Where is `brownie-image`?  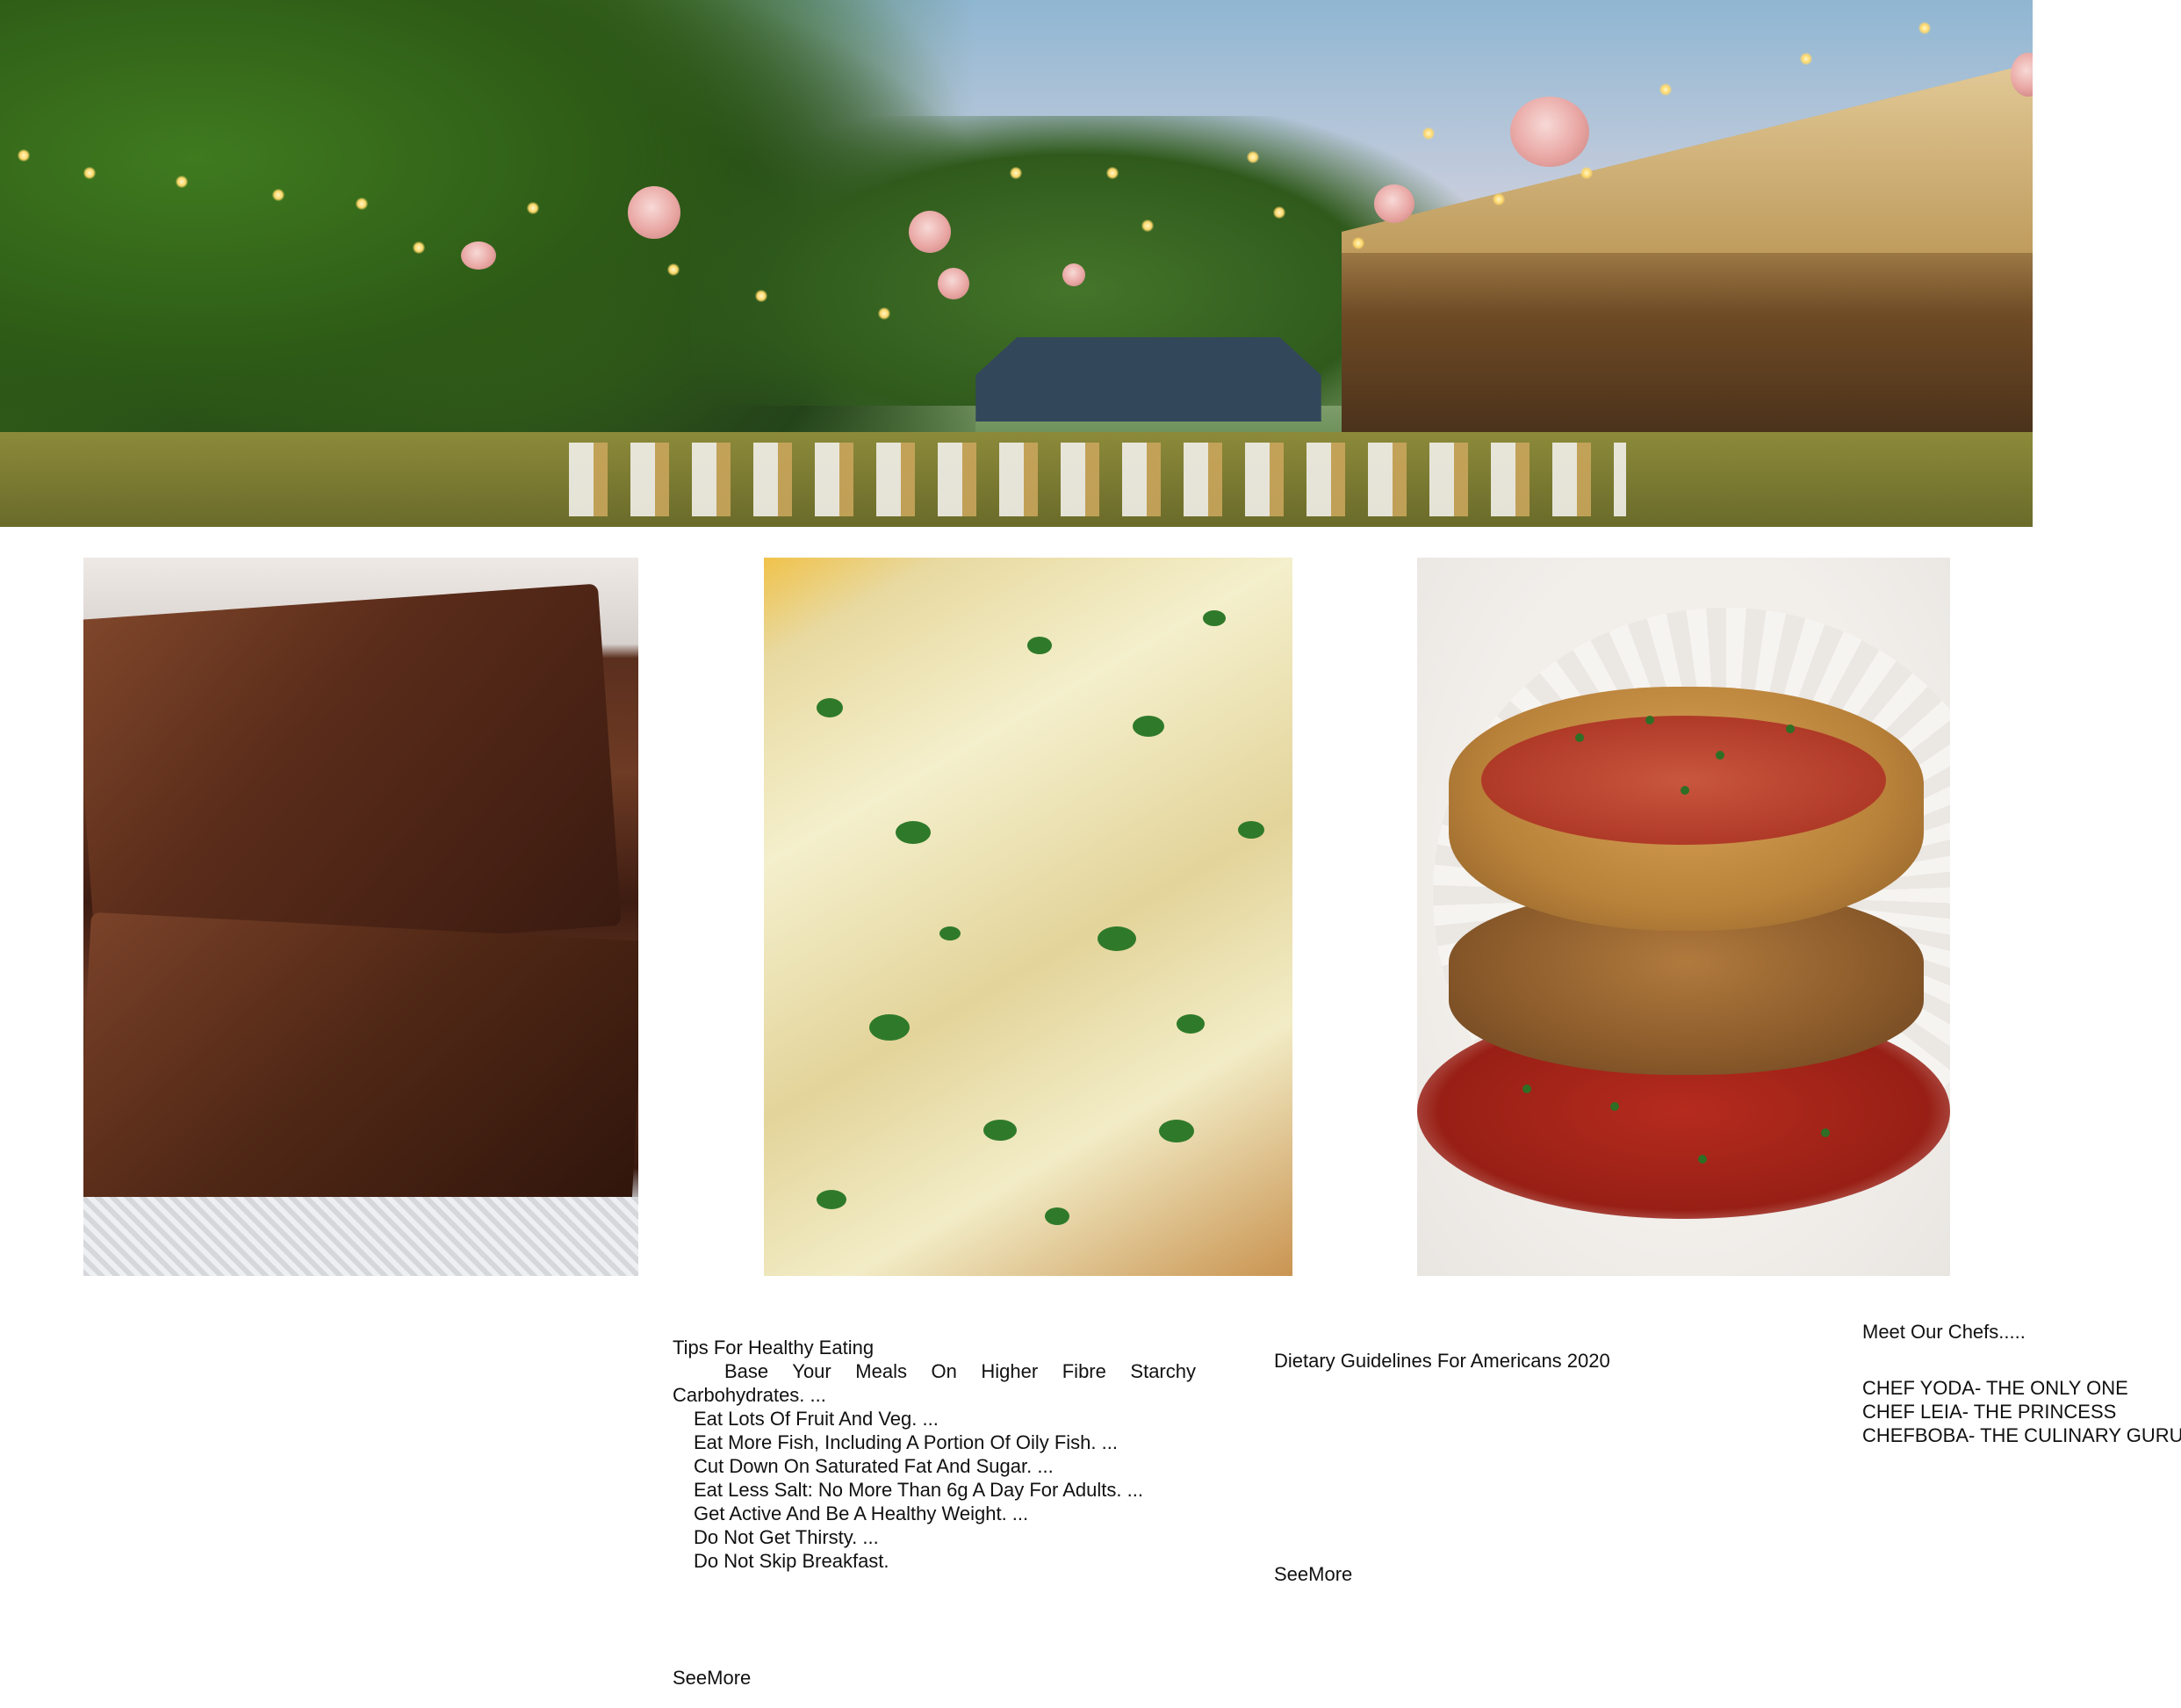
brownie-image is located at coordinates (360, 917).